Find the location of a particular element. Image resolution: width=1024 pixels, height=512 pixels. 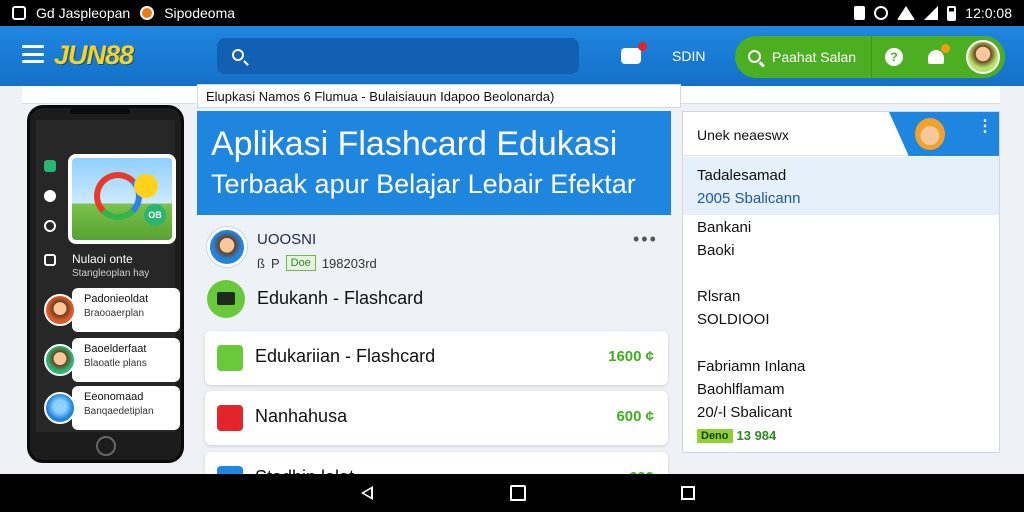

status-badge: Doe is located at coordinates (300, 263).